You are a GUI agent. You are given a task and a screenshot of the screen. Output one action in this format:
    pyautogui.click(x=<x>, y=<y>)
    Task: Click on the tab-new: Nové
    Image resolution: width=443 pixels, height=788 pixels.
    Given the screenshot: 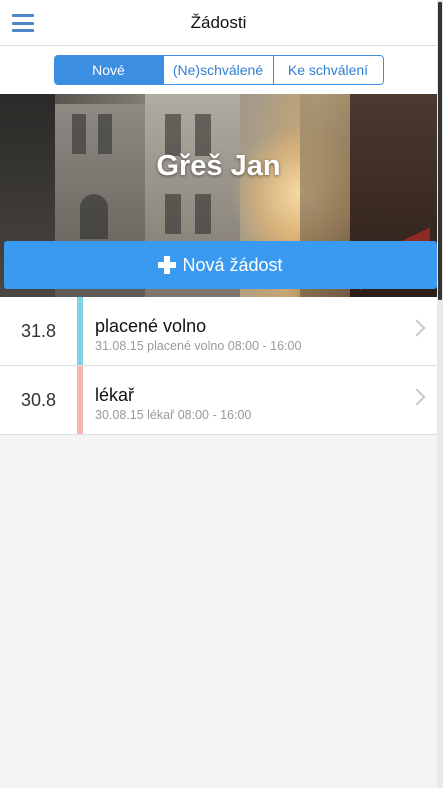 What is the action you would take?
    pyautogui.click(x=108, y=70)
    